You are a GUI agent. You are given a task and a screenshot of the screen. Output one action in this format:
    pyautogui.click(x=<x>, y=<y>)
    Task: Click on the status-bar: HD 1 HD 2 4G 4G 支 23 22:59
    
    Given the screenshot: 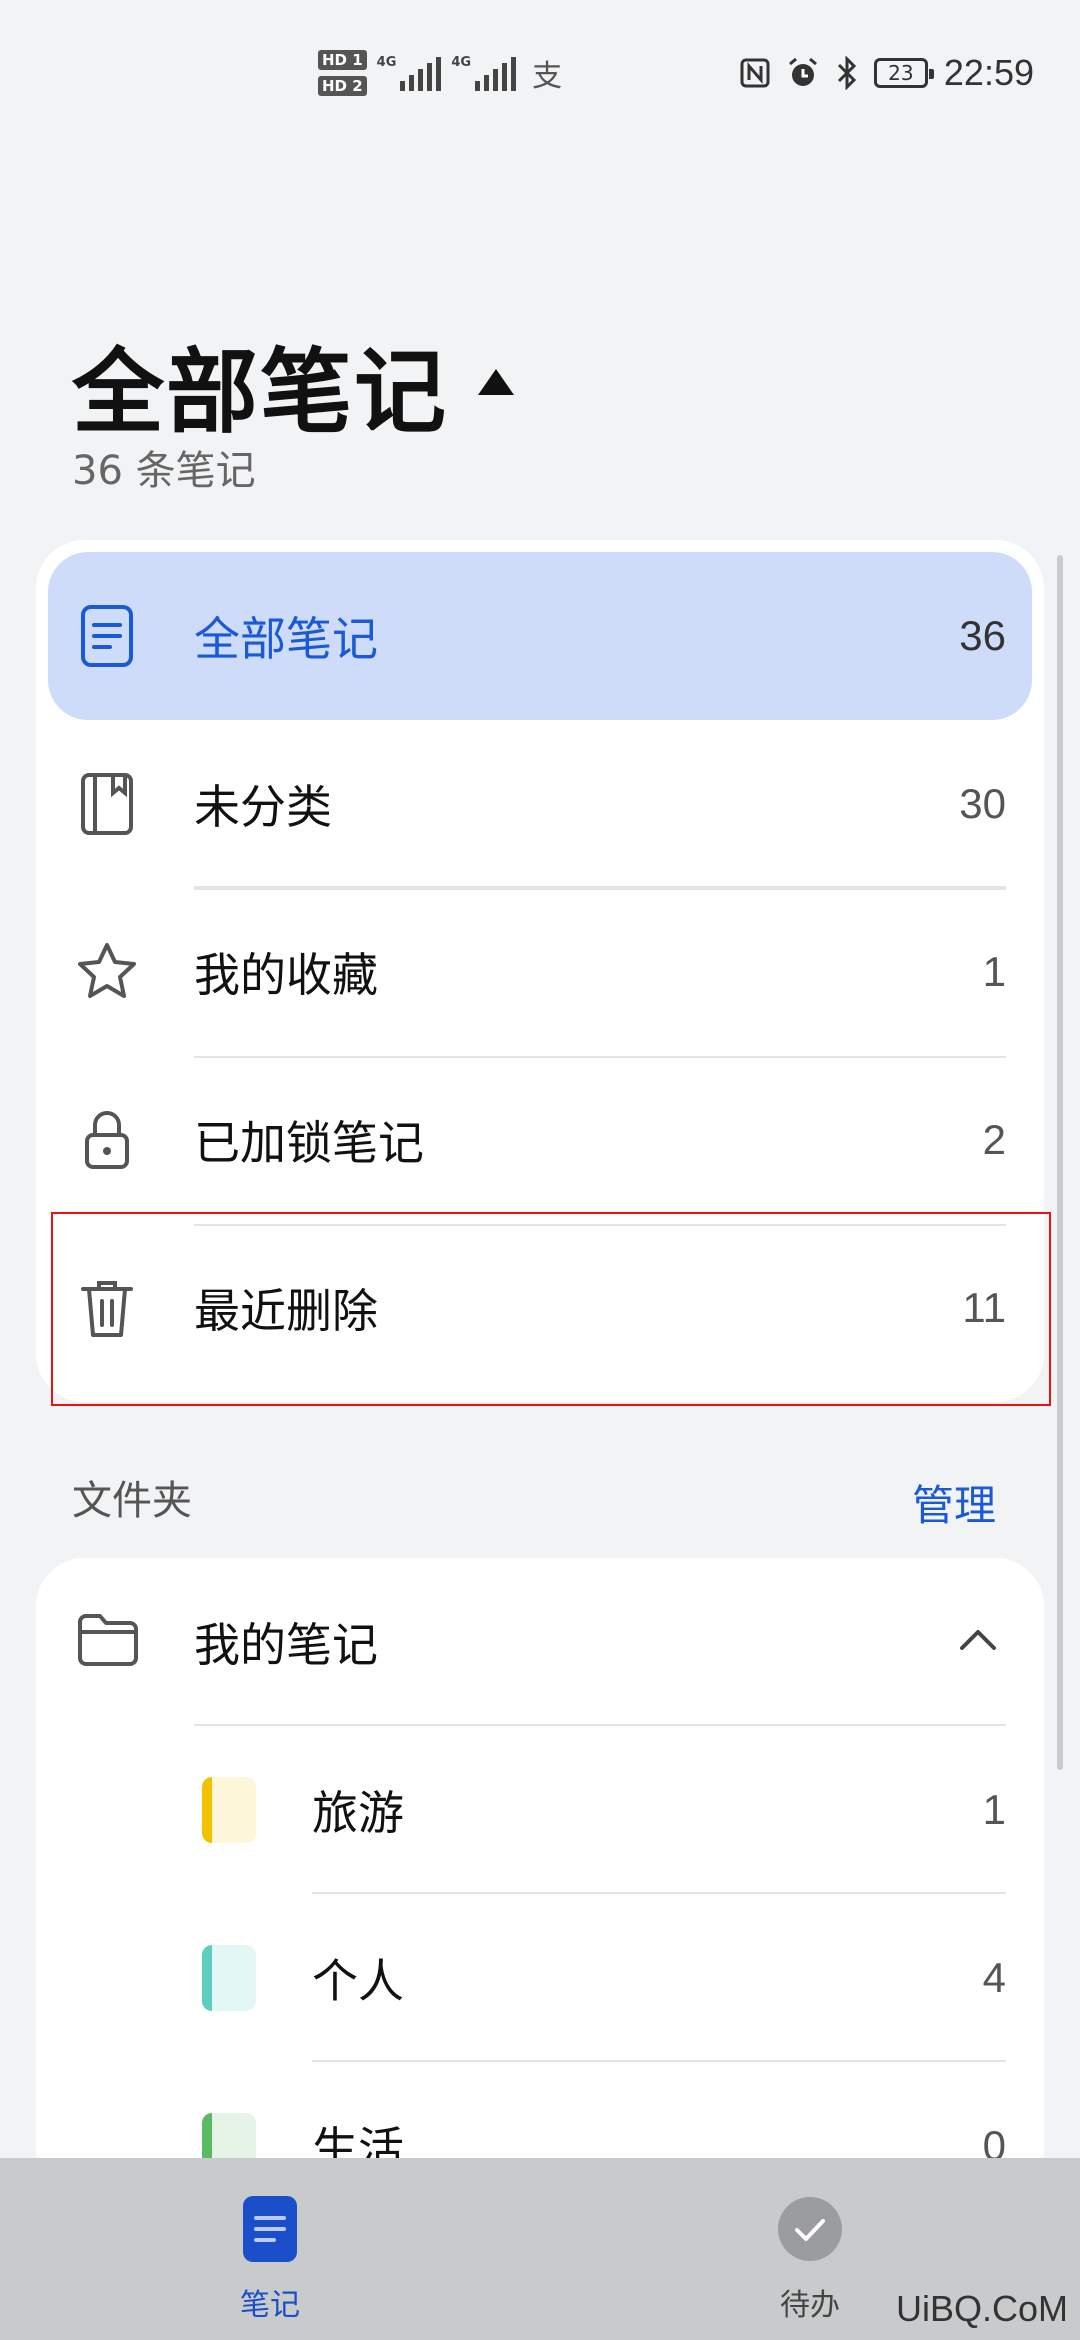 What is the action you would take?
    pyautogui.click(x=540, y=75)
    